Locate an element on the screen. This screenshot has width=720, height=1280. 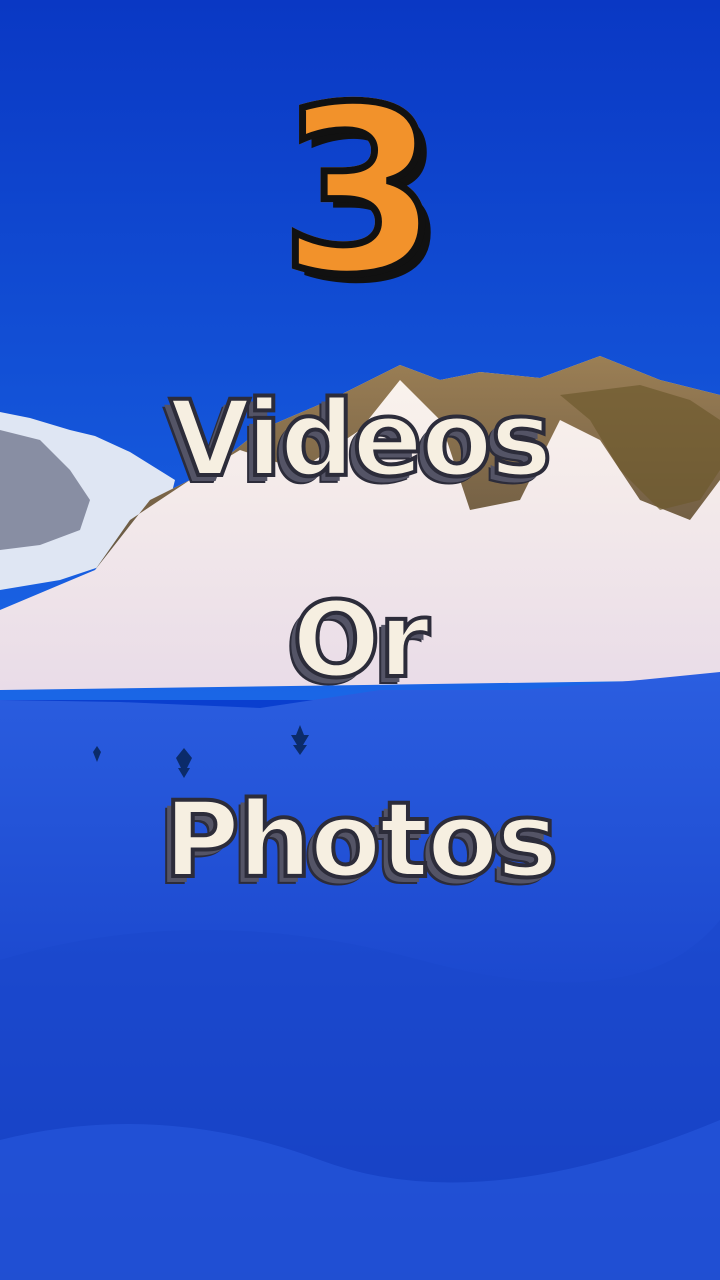
caption-line-3: Photos is located at coordinates (361, 840).